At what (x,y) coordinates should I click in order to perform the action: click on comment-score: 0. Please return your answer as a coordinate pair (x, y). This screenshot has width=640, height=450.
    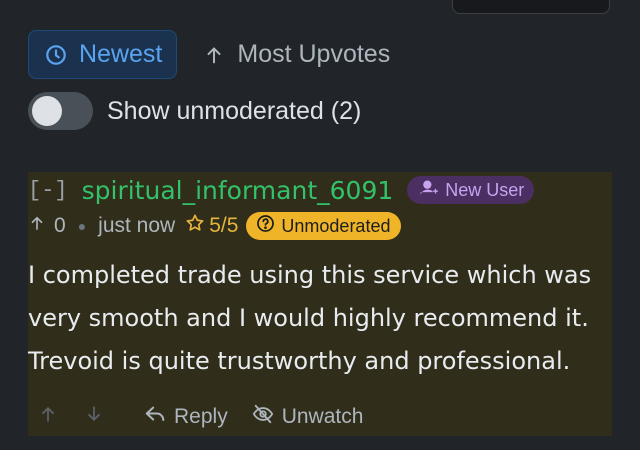
    Looking at the image, I should click on (47, 226).